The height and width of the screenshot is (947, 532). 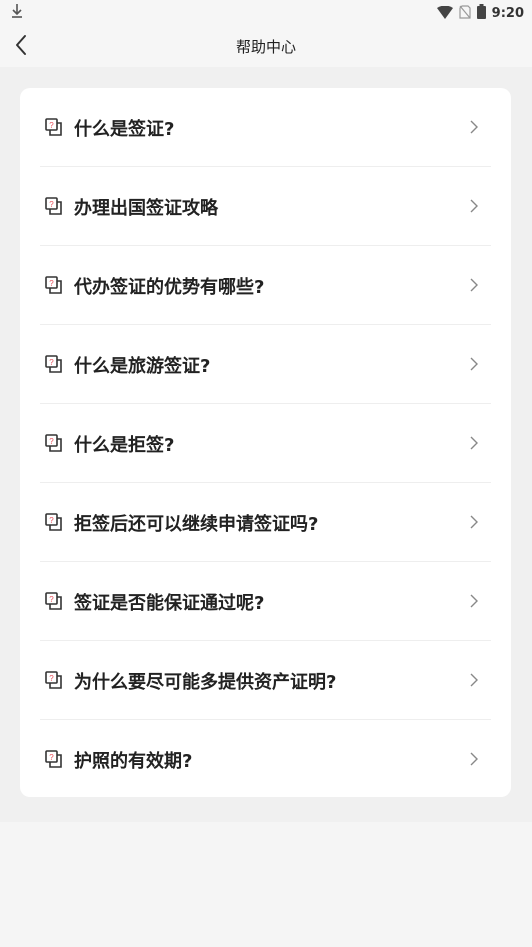 I want to click on battery-icon, so click(x=481, y=13).